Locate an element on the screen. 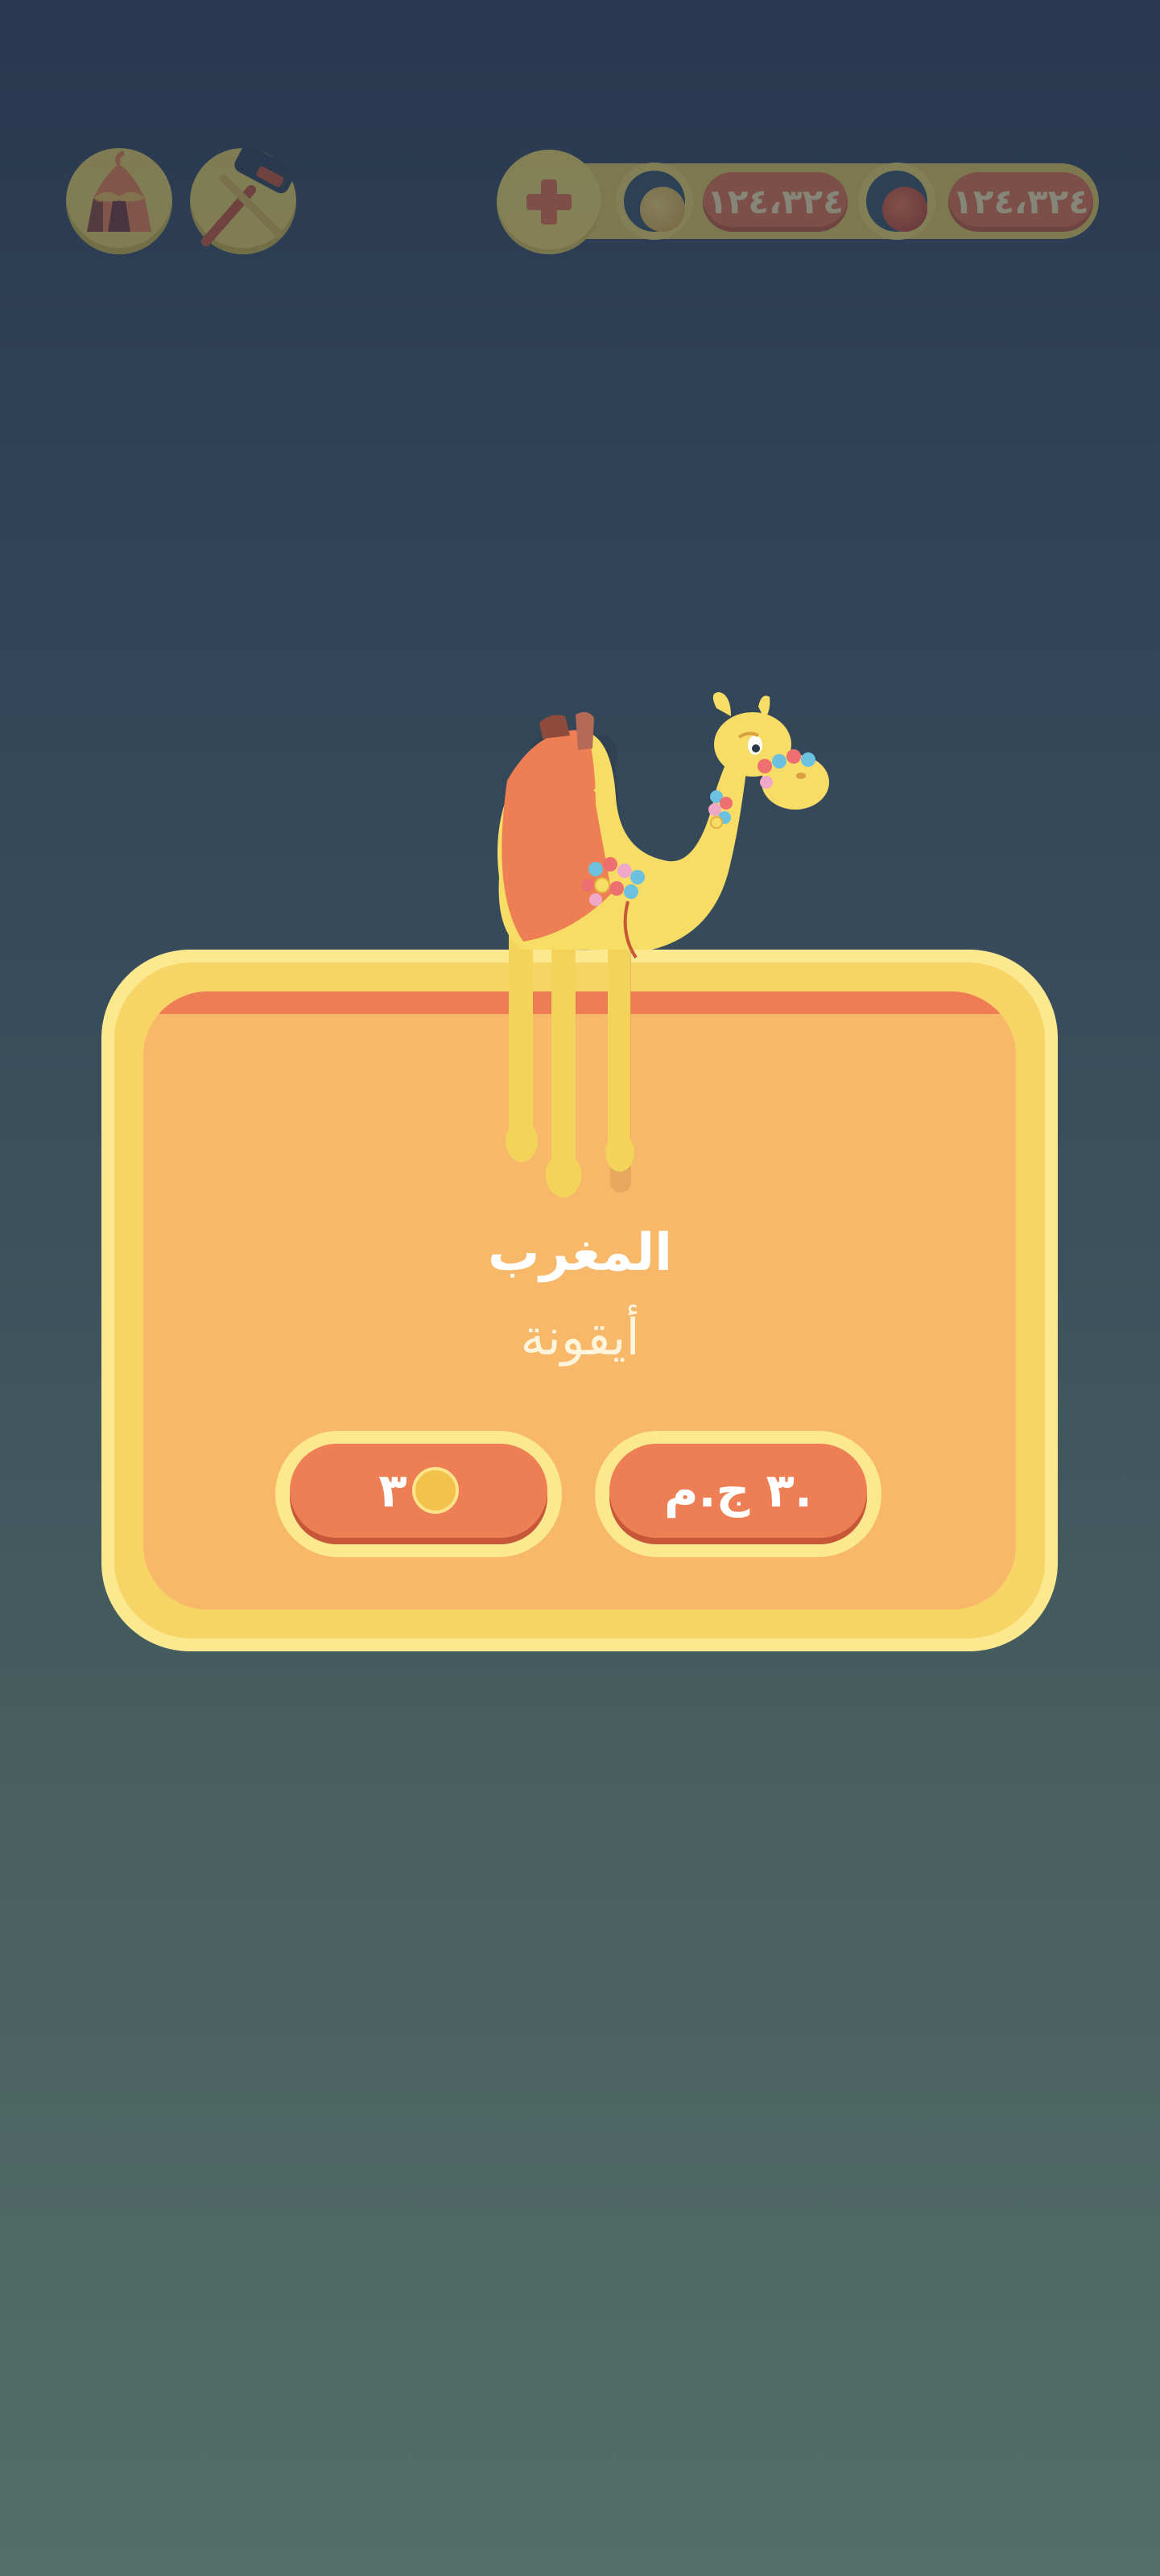  buy-with-coins-button: ٣ is located at coordinates (418, 1494).